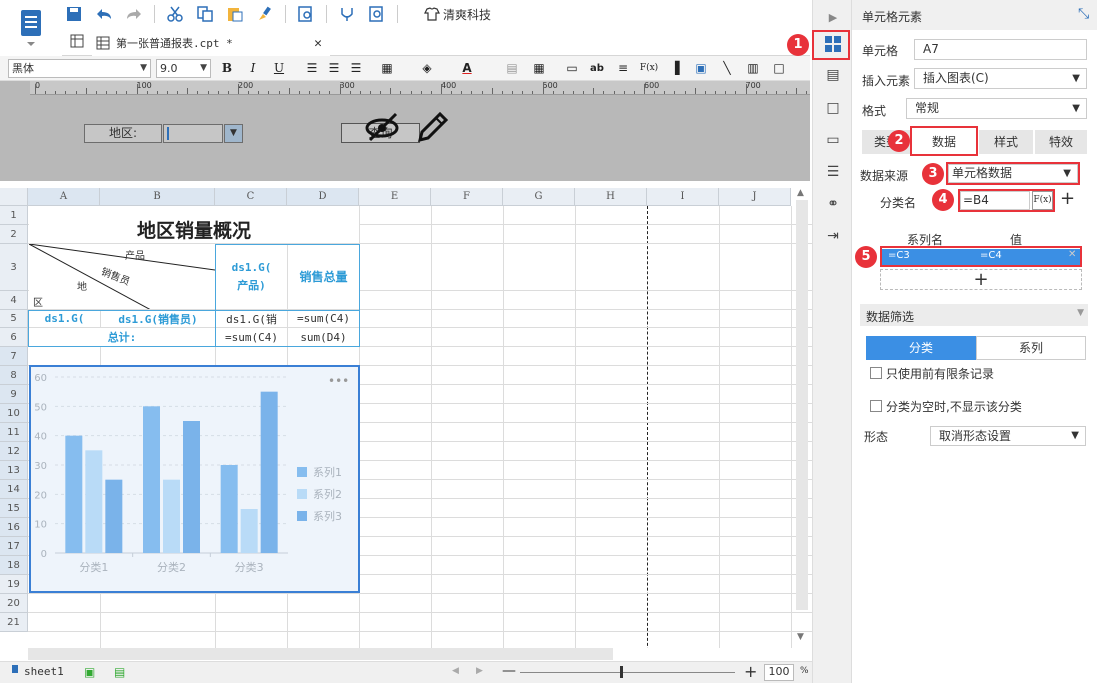 Image resolution: width=1097 pixels, height=683 pixels. Describe the element at coordinates (211, 43) in the screenshot. I see `tab-document: 第一张普通报表.cpt * ✕` at that location.